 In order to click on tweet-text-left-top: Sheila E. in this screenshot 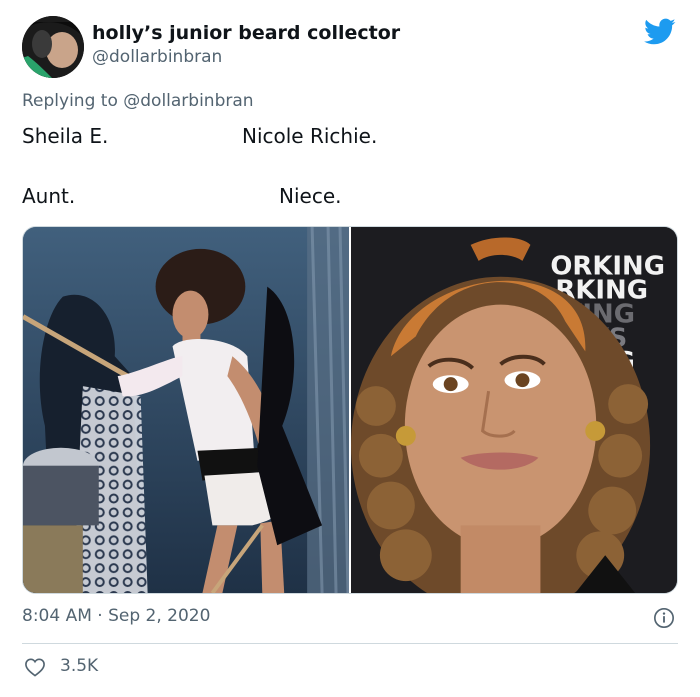, I will do `click(65, 136)`.